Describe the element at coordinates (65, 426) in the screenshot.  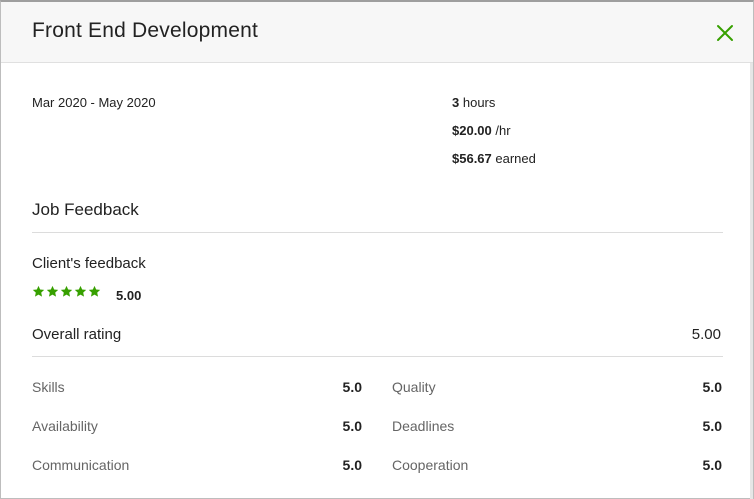
I see `criteria-label-availability: Availability` at that location.